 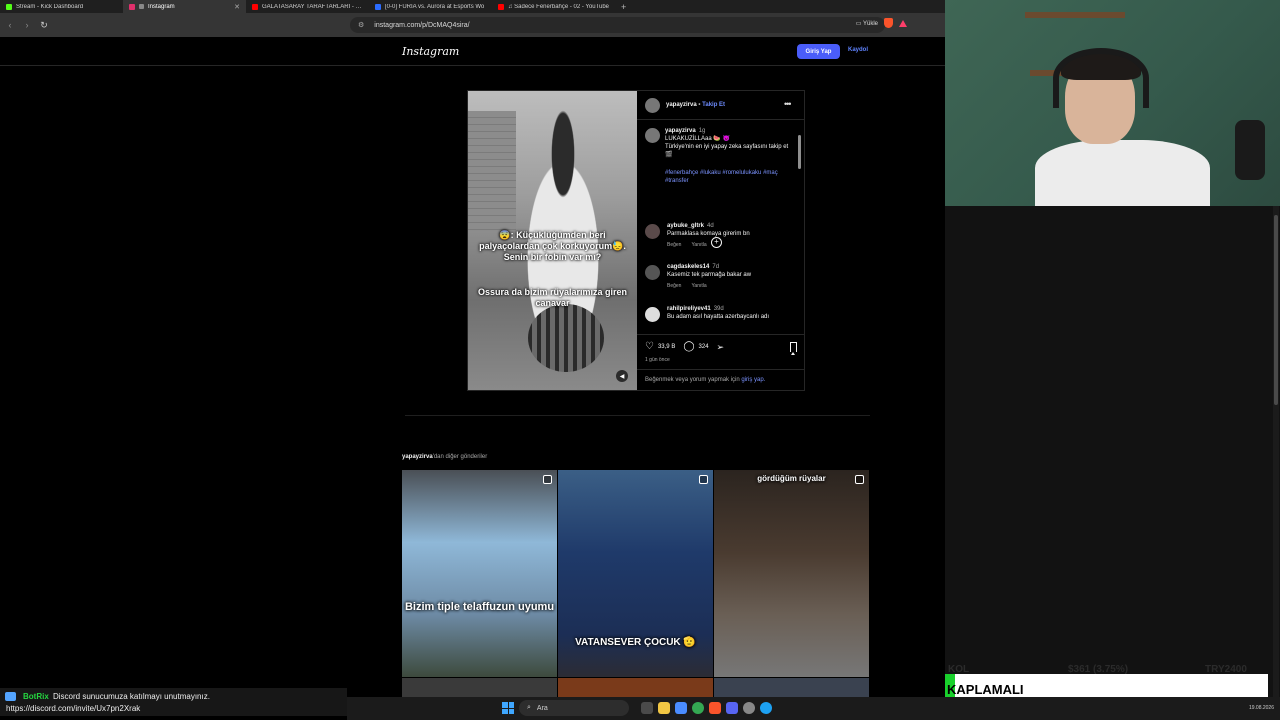 I want to click on like-count: 33,9 B, so click(x=666, y=347).